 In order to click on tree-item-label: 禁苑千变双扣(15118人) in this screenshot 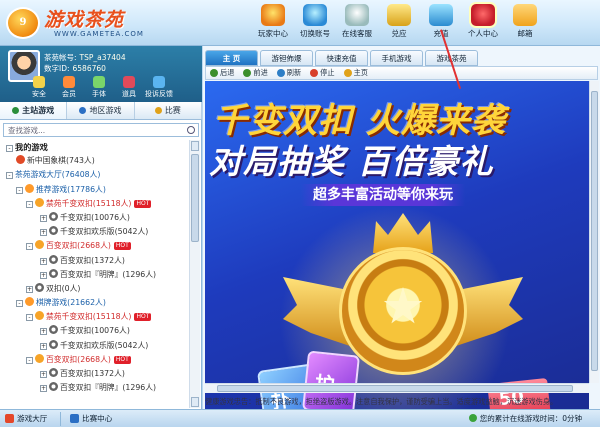, I will do `click(89, 317)`.